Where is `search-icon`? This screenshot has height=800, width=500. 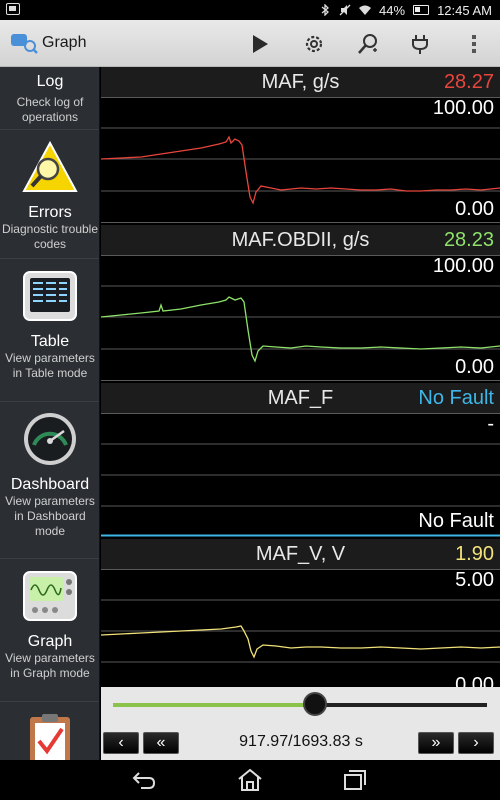 search-icon is located at coordinates (367, 44).